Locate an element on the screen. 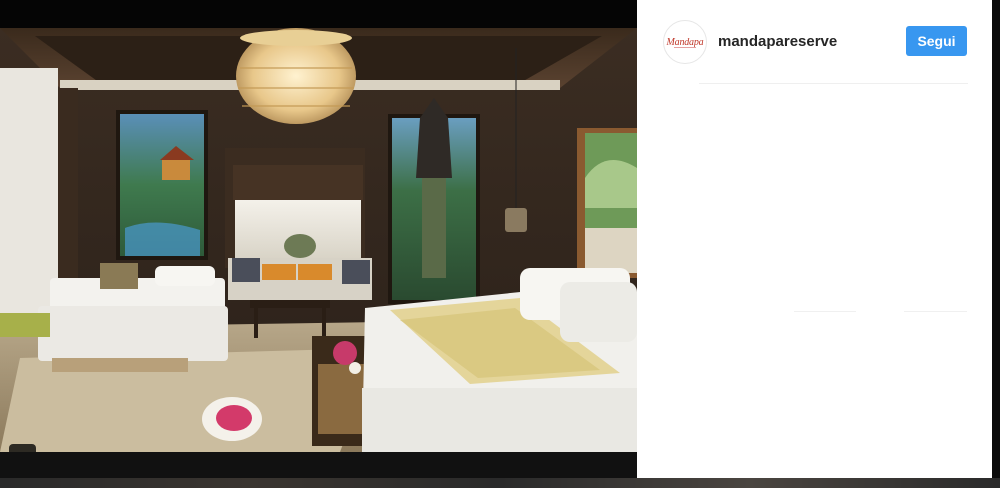 The width and height of the screenshot is (1000, 488). post-header: Mandapa mandapareserve Segui is located at coordinates (814, 42).